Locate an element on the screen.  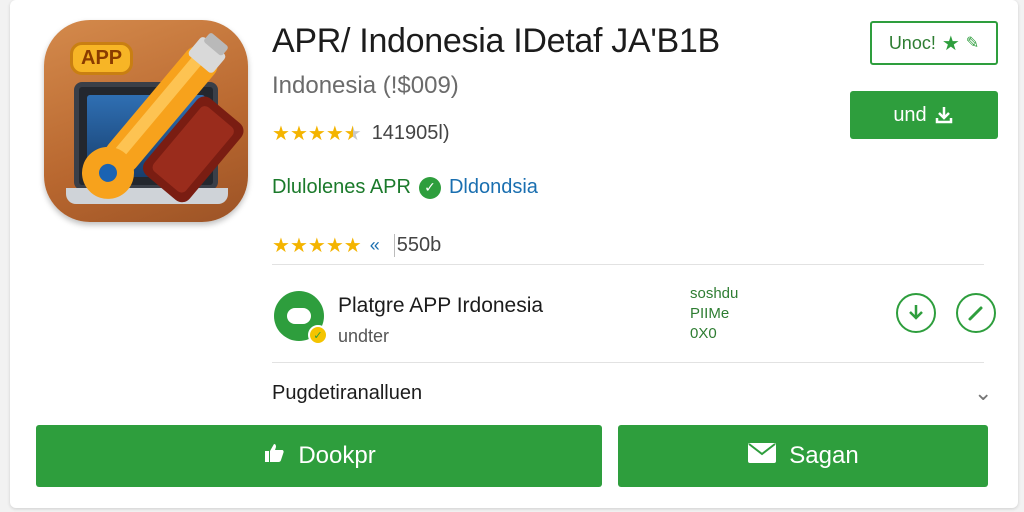
meta-line: 0X0 is located at coordinates (703, 333).